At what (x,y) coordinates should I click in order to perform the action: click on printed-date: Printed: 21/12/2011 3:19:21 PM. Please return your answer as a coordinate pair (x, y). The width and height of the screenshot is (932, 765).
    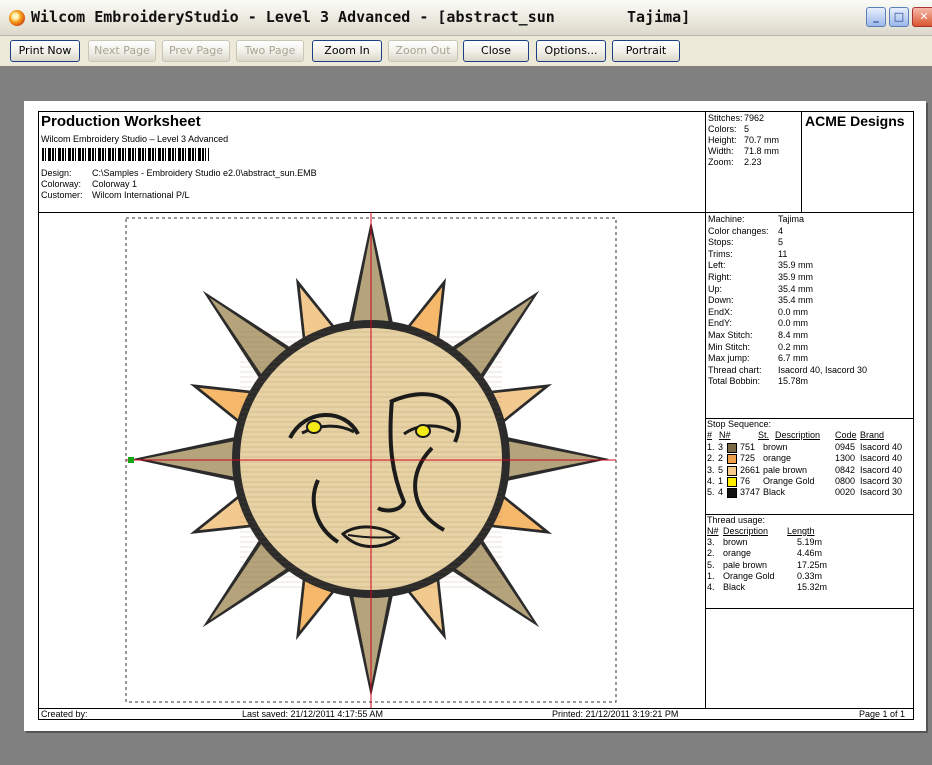
    Looking at the image, I should click on (615, 714).